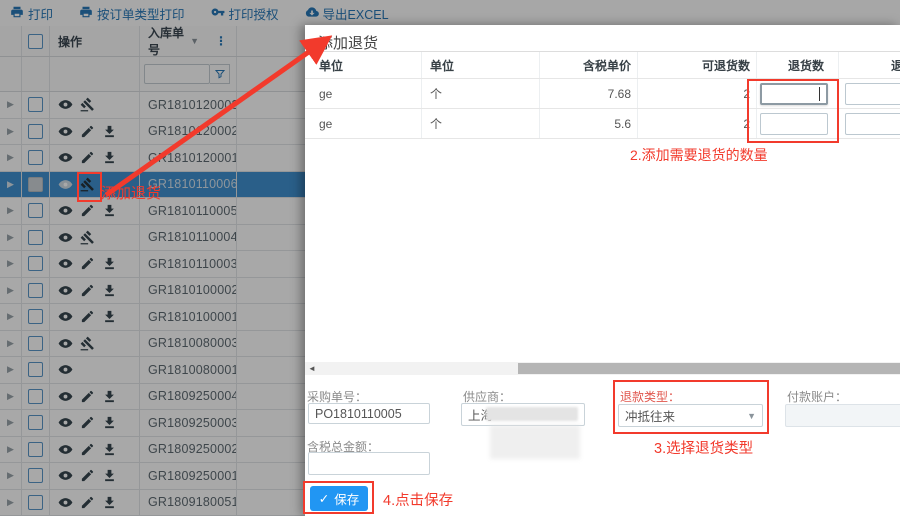 This screenshot has width=900, height=516. Describe the element at coordinates (842, 415) in the screenshot. I see `payment-account-select: ▼` at that location.